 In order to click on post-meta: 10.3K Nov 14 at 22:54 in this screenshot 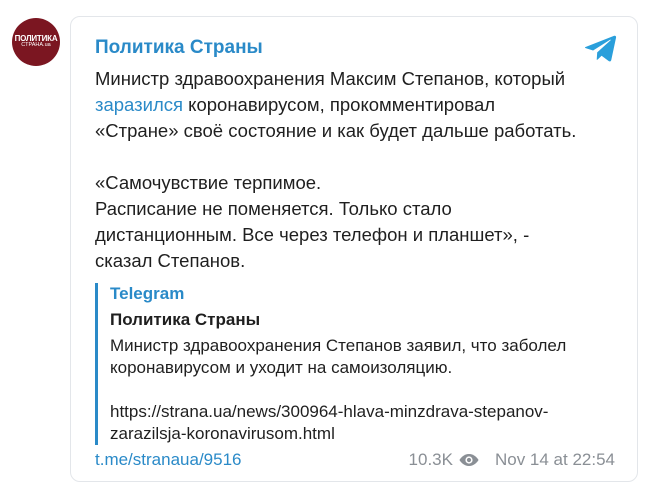, I will do `click(512, 460)`.